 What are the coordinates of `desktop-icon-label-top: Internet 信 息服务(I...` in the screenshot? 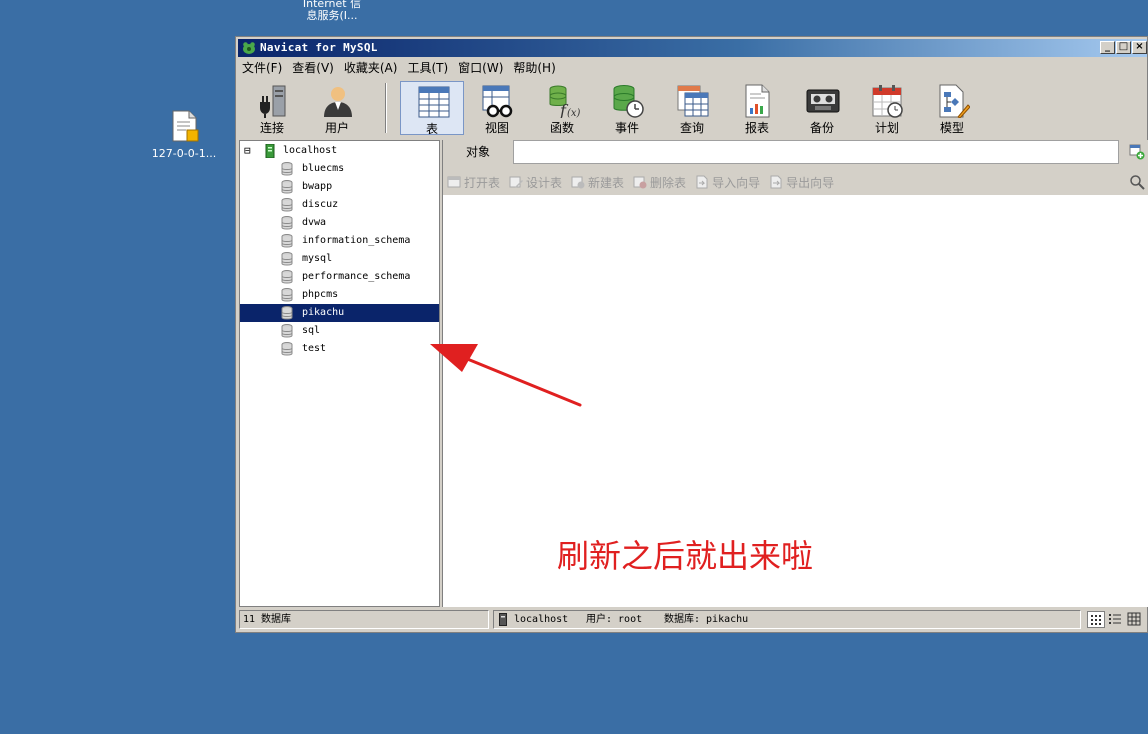 It's located at (332, 11).